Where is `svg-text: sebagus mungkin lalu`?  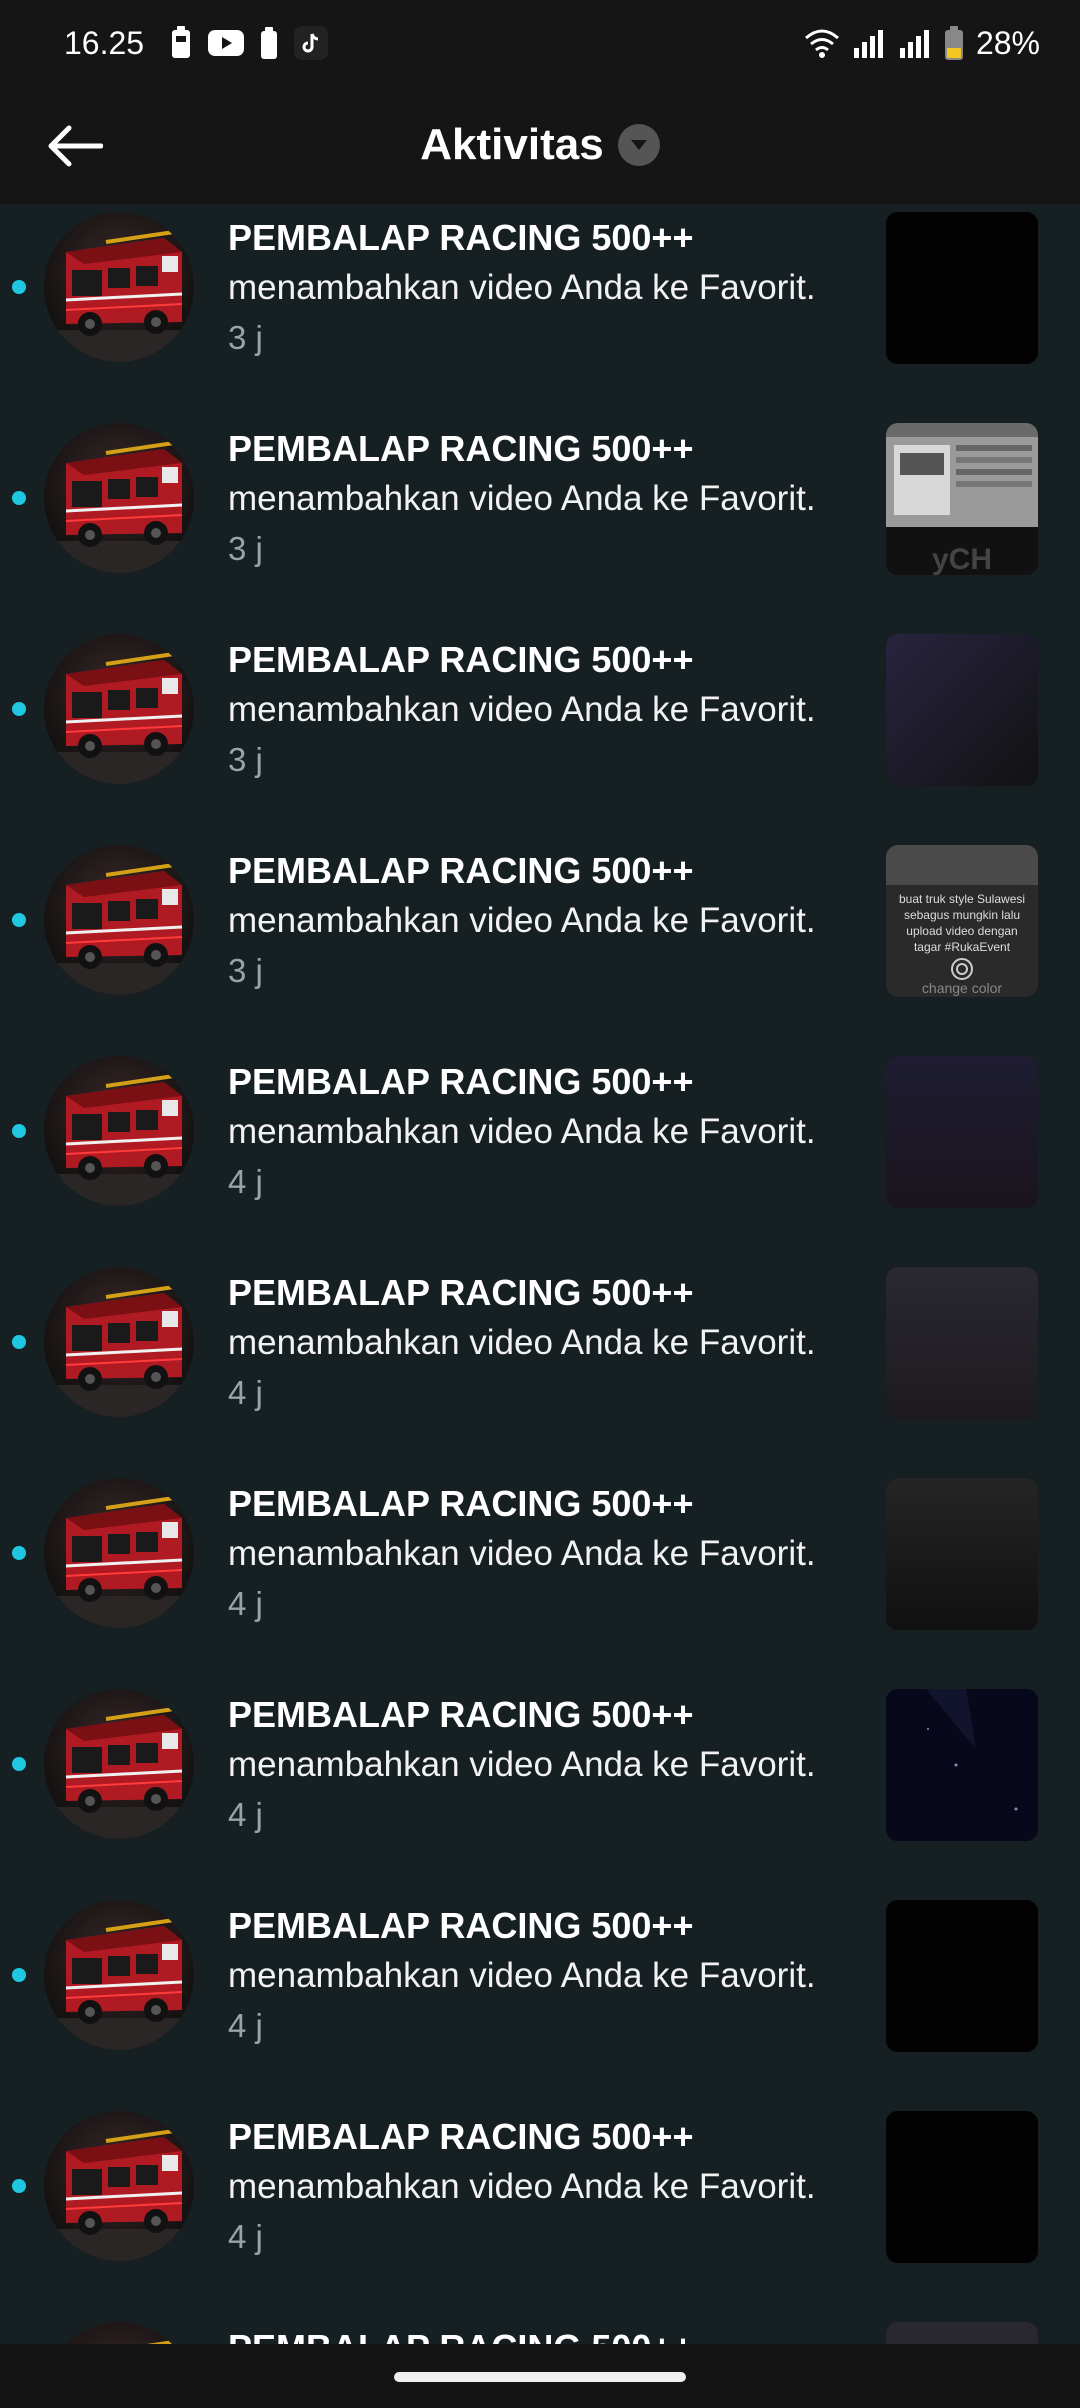
svg-text: sebagus mungkin lalu is located at coordinates (962, 915).